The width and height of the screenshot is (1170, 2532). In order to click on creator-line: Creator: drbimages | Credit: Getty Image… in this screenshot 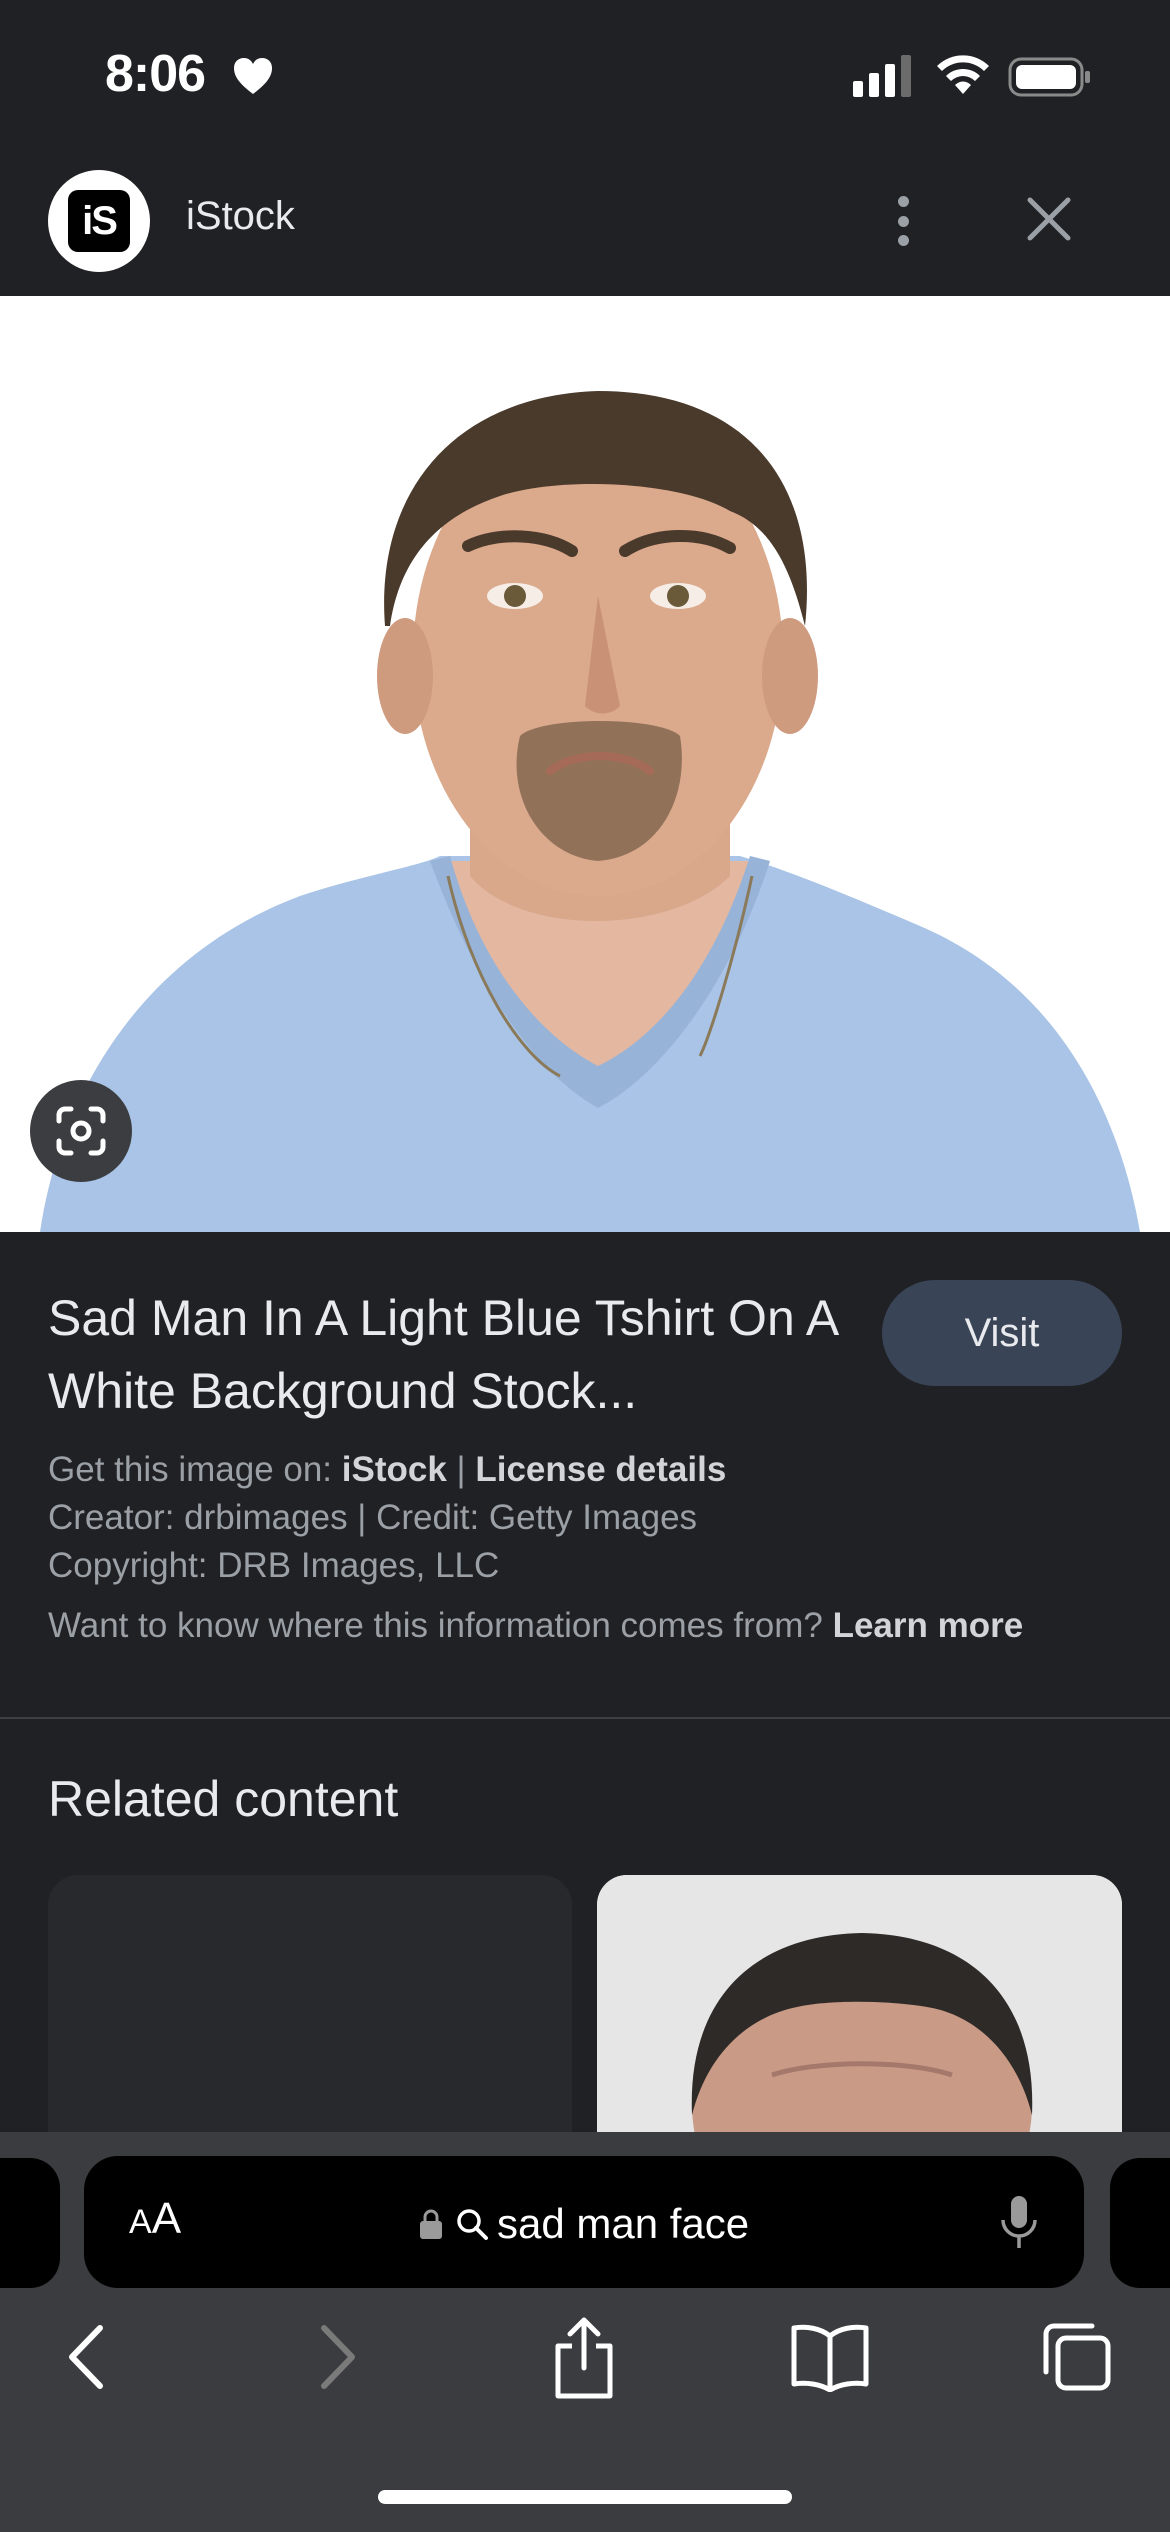, I will do `click(373, 1517)`.